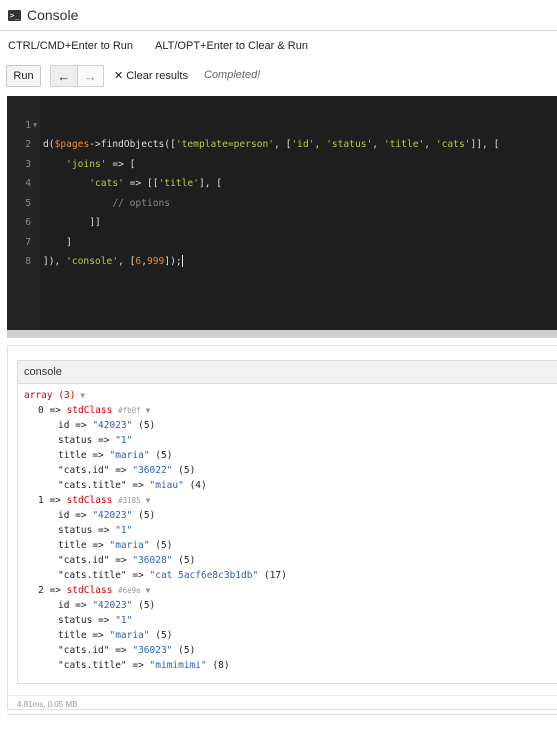 Image resolution: width=557 pixels, height=750 pixels. I want to click on code-line: 3 'cats' => [['title'], [, so click(282, 162).